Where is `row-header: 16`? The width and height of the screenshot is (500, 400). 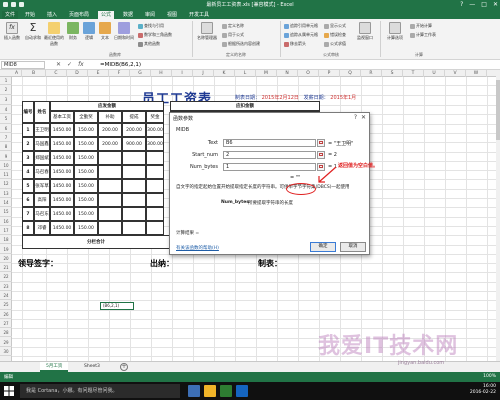 row-header: 16 is located at coordinates (6, 221).